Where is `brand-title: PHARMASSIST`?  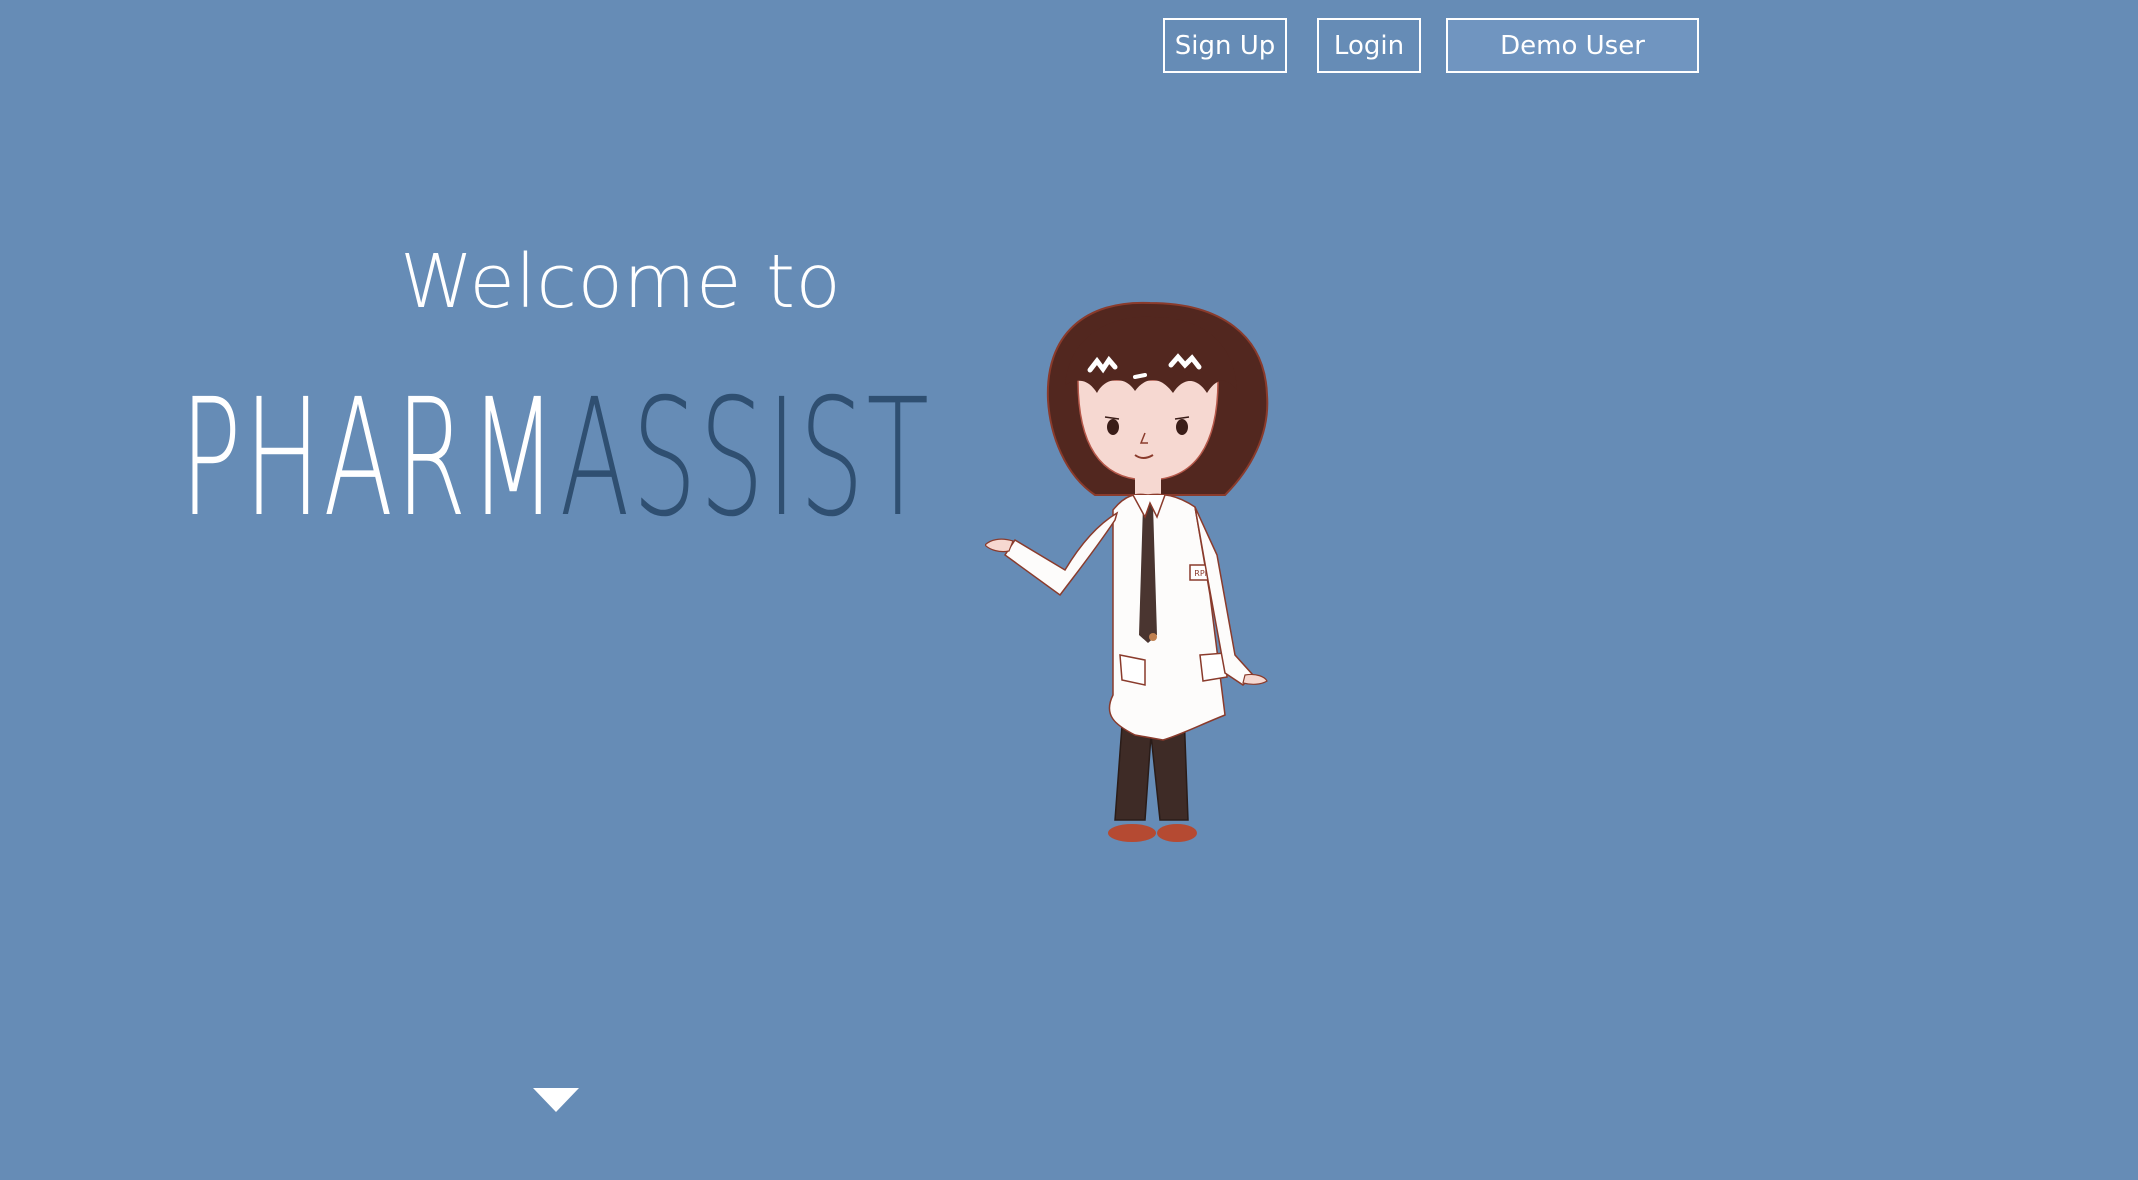
brand-title: PHARMASSIST is located at coordinates (555, 459).